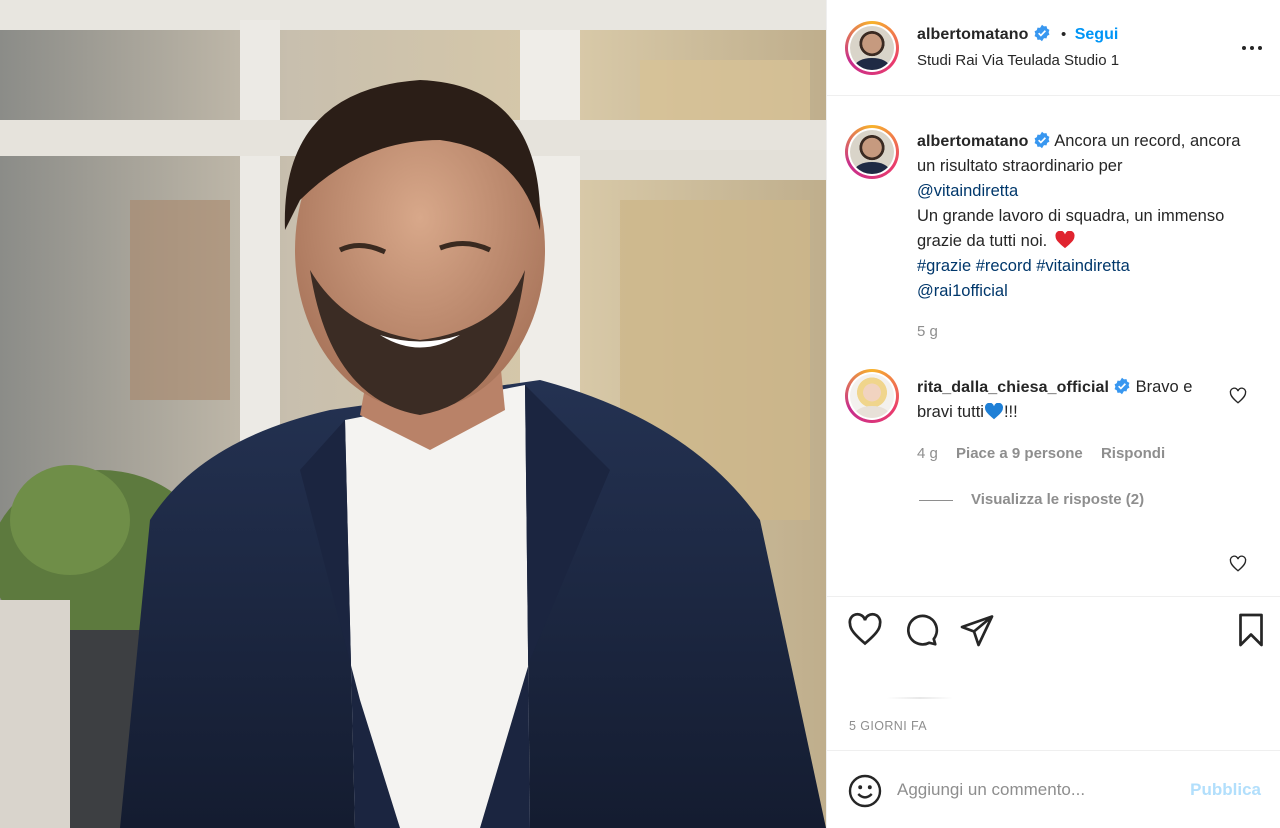 This screenshot has height=828, width=1280. Describe the element at coordinates (1065, 240) in the screenshot. I see `red-heart-emoji` at that location.